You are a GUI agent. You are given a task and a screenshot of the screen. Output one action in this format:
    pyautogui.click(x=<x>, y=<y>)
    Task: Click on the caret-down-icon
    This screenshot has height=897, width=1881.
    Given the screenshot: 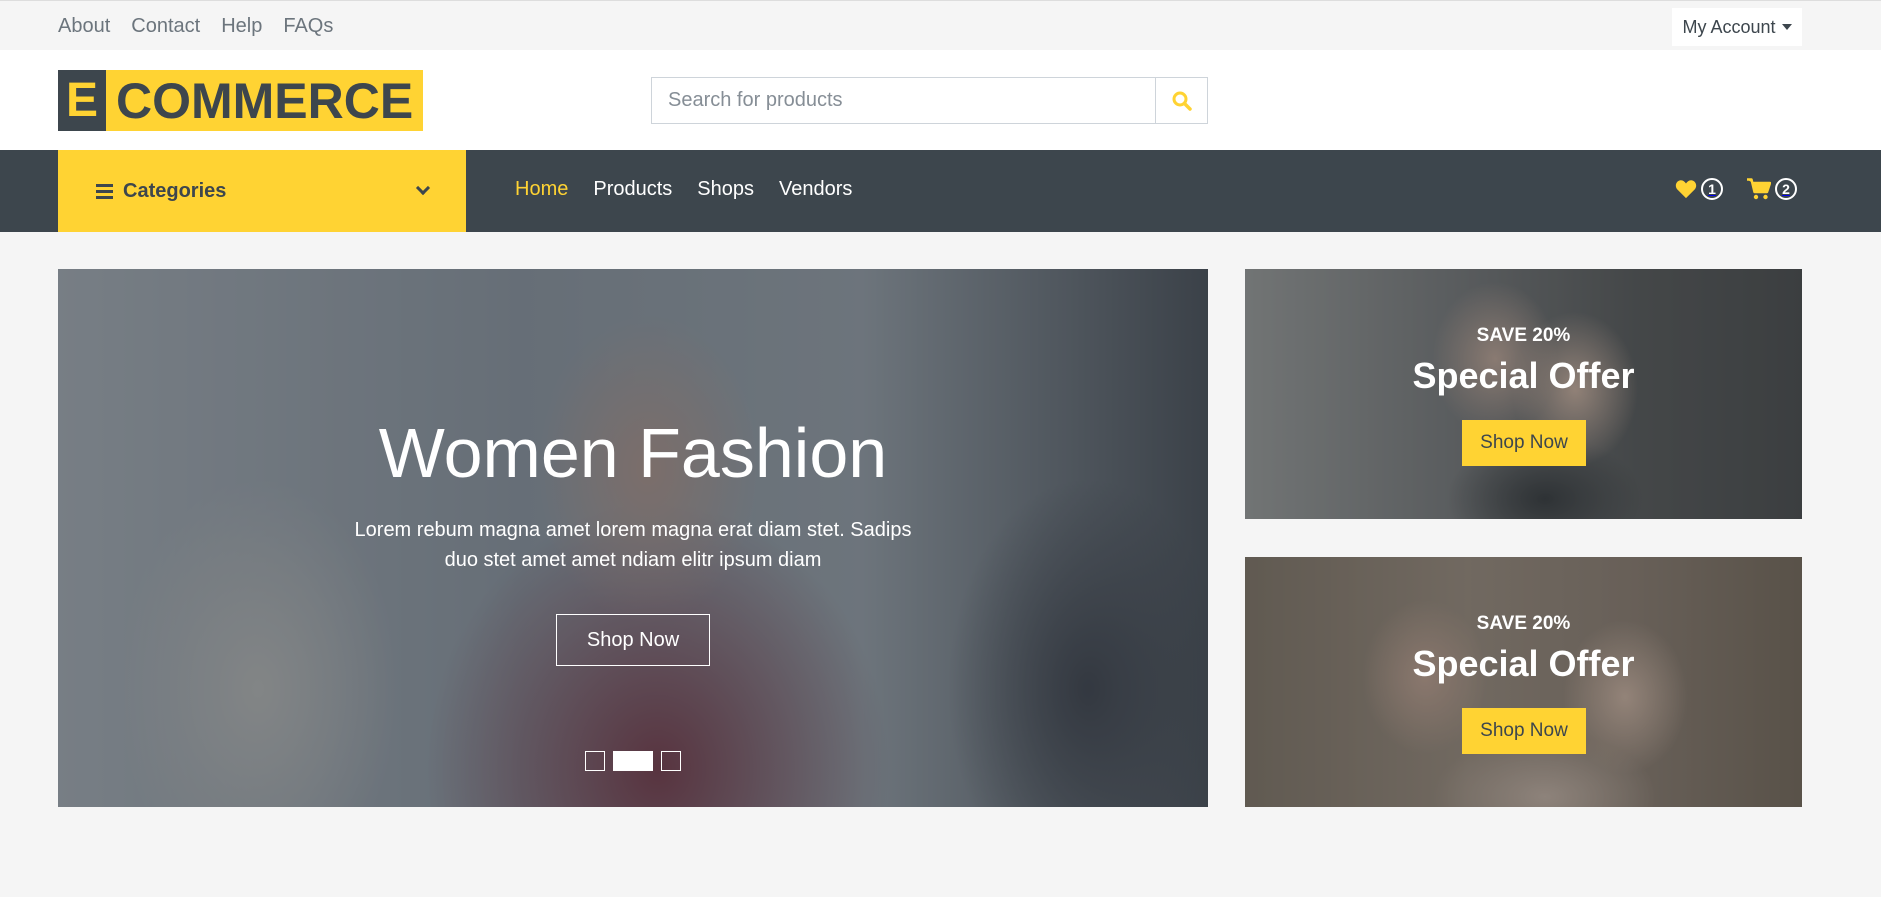 What is the action you would take?
    pyautogui.click(x=1786, y=27)
    